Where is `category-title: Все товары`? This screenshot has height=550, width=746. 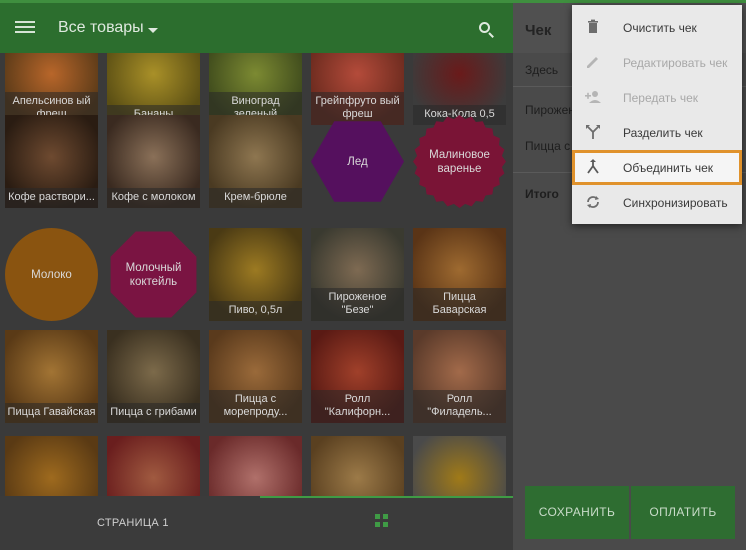 category-title: Все товары is located at coordinates (101, 28).